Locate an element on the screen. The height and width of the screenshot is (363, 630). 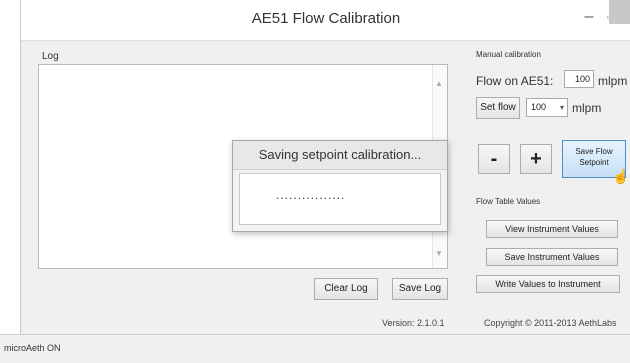
flow-input: 100 is located at coordinates (579, 79).